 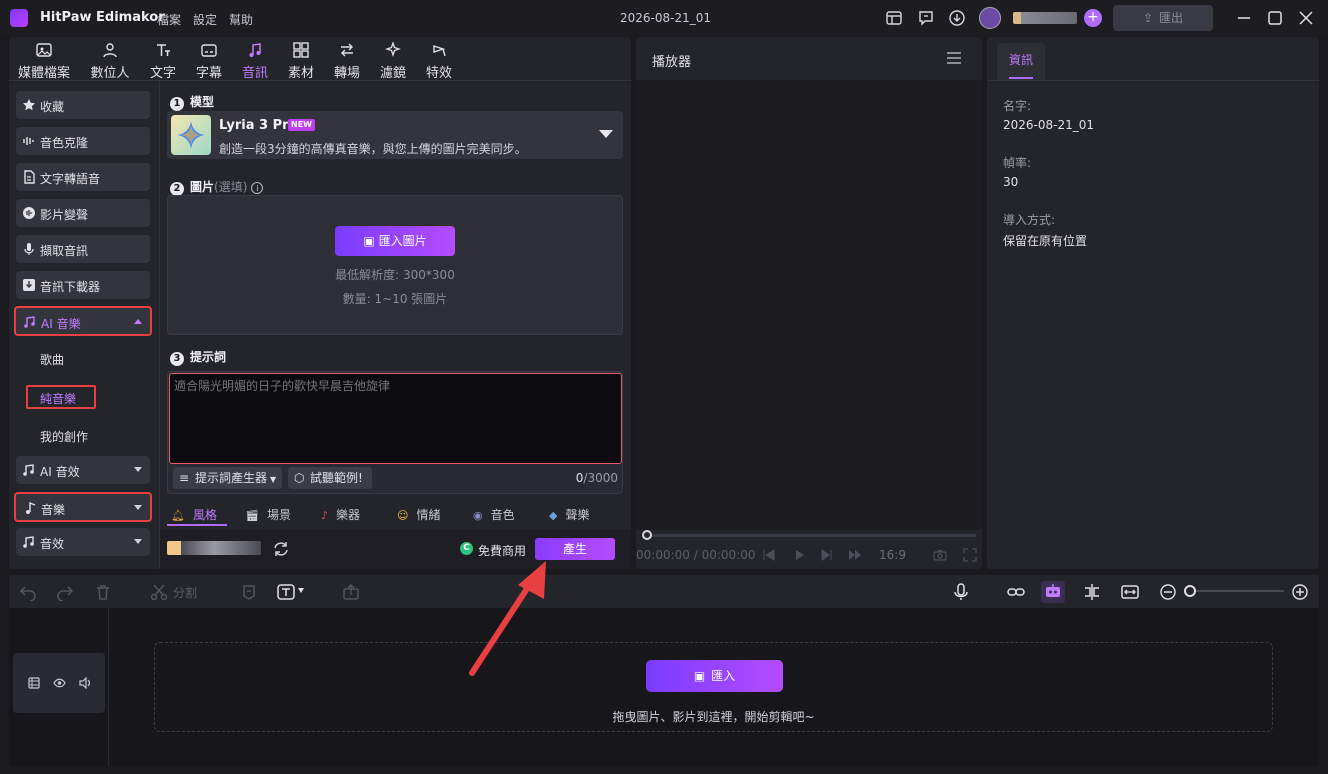 What do you see at coordinates (1275, 18) in the screenshot?
I see `maximize-icon` at bounding box center [1275, 18].